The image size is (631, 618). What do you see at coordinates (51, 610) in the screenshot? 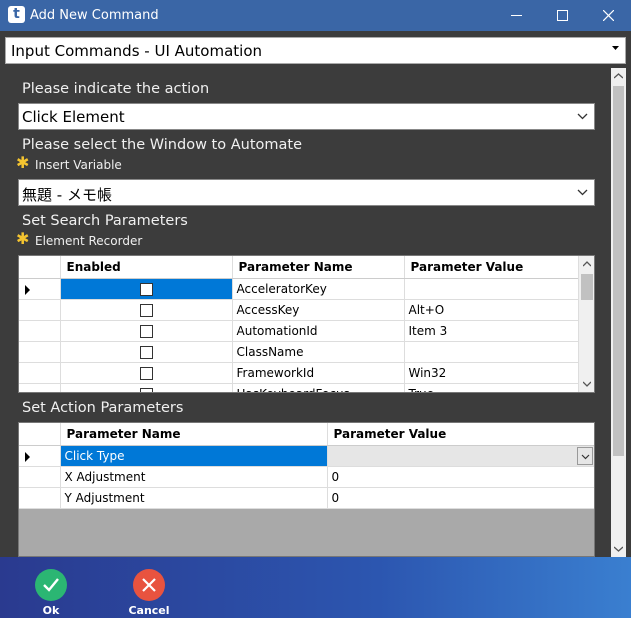
I see `ok-label: Ok` at bounding box center [51, 610].